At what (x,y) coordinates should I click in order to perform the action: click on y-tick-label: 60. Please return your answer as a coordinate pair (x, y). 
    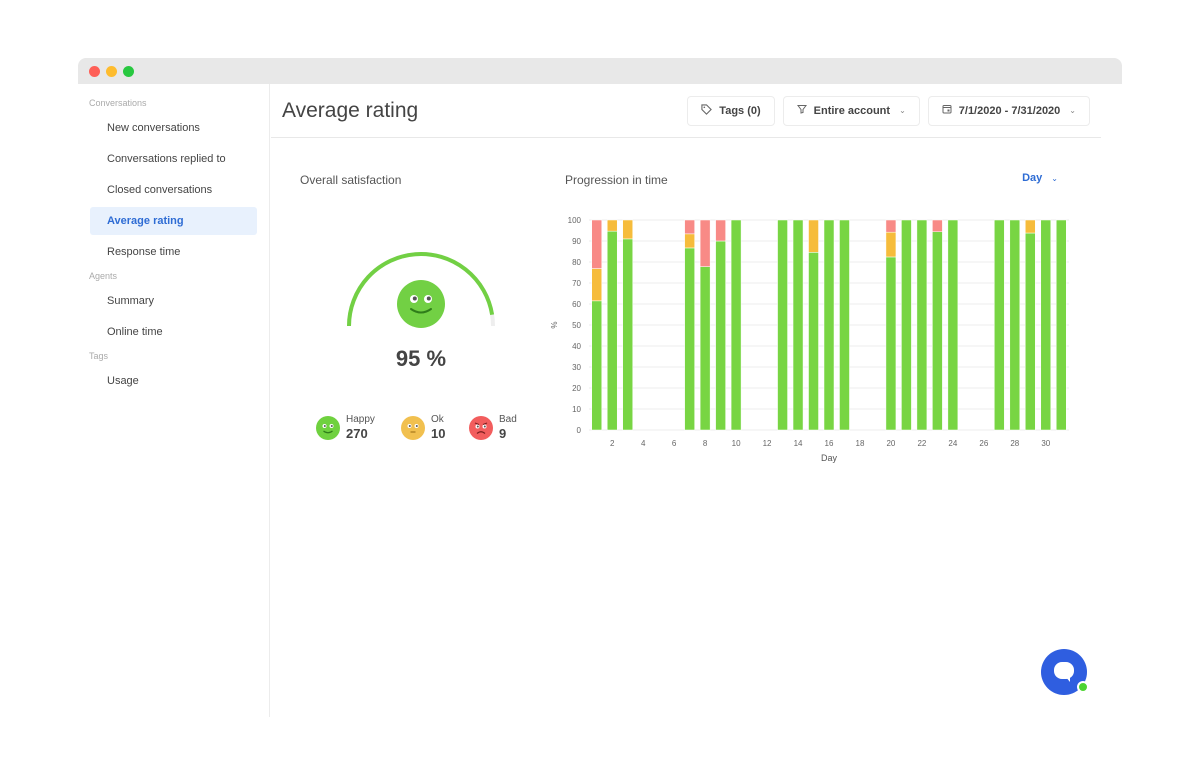
    Looking at the image, I should click on (576, 304).